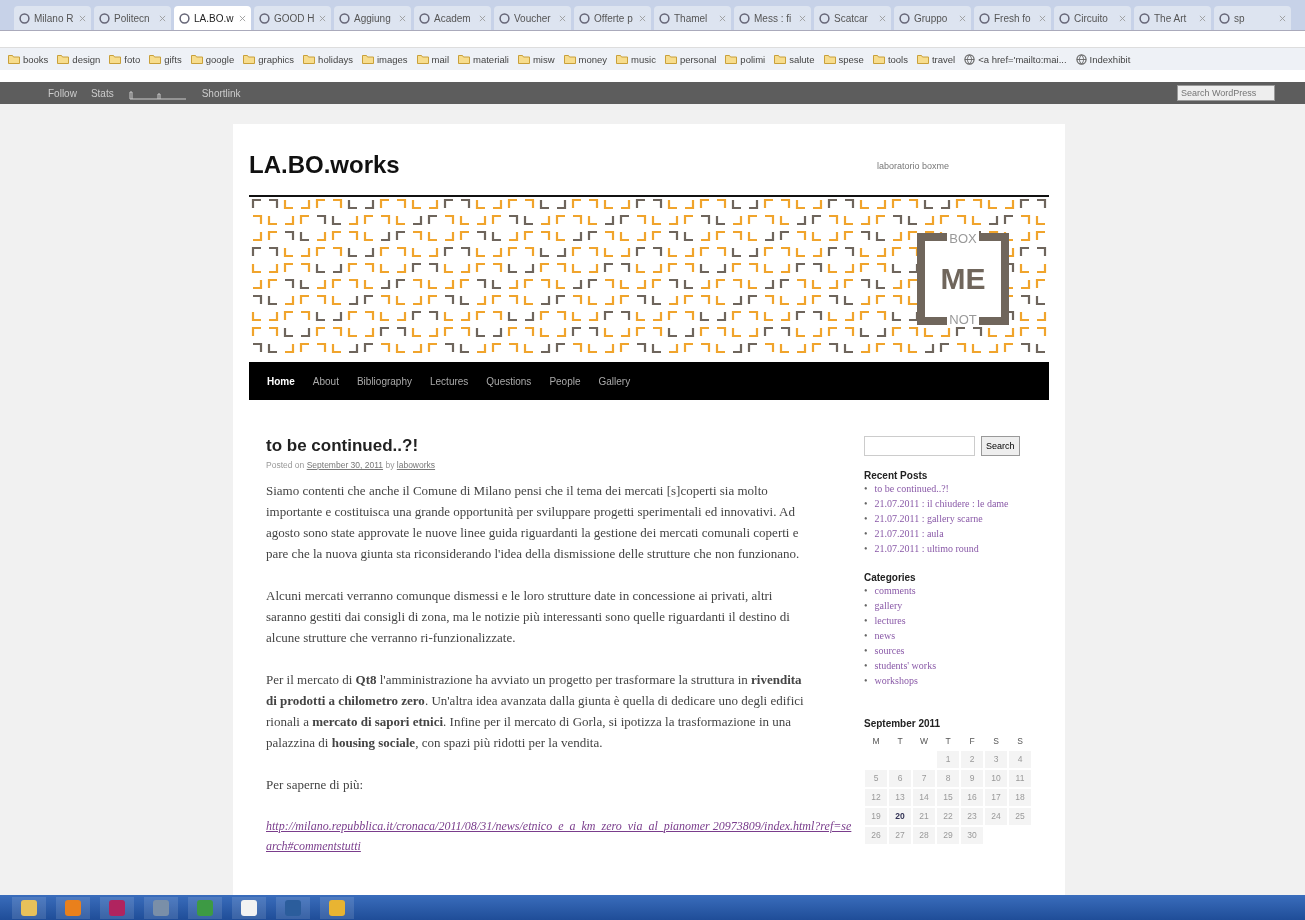  I want to click on category-link: sources, so click(889, 650).